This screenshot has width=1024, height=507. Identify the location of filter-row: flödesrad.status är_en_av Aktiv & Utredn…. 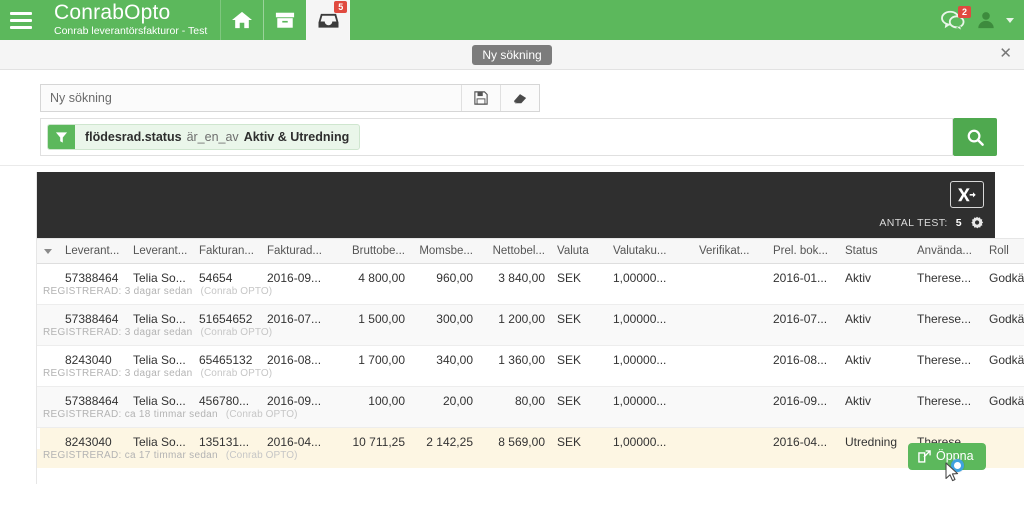
(496, 137).